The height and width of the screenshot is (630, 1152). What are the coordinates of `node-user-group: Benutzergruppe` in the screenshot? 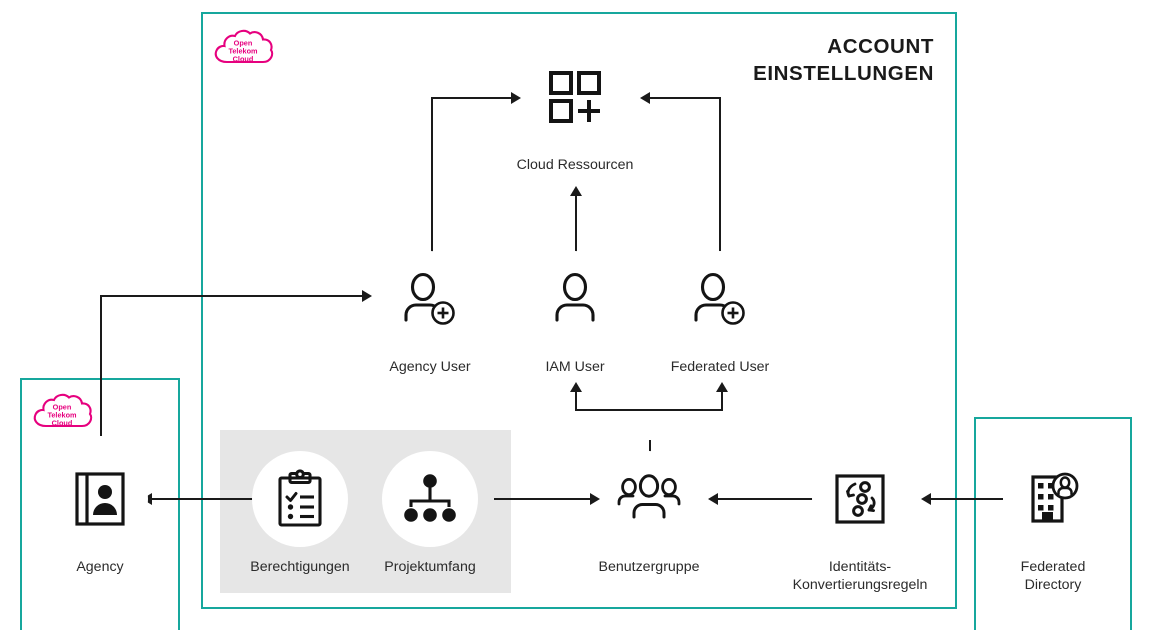 It's located at (649, 511).